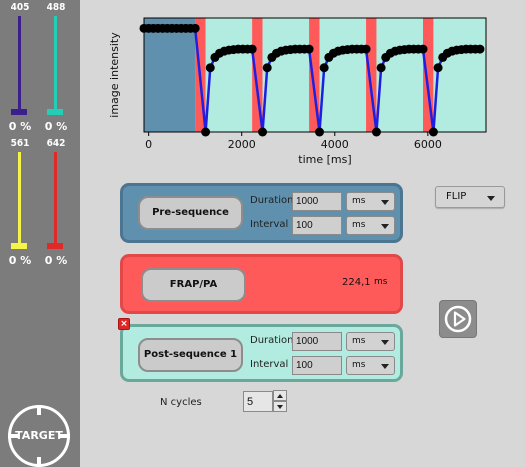 Image resolution: width=525 pixels, height=467 pixels. I want to click on post-sequence-panel: Post-sequence 1 Duration ms Interval ms, so click(261, 353).